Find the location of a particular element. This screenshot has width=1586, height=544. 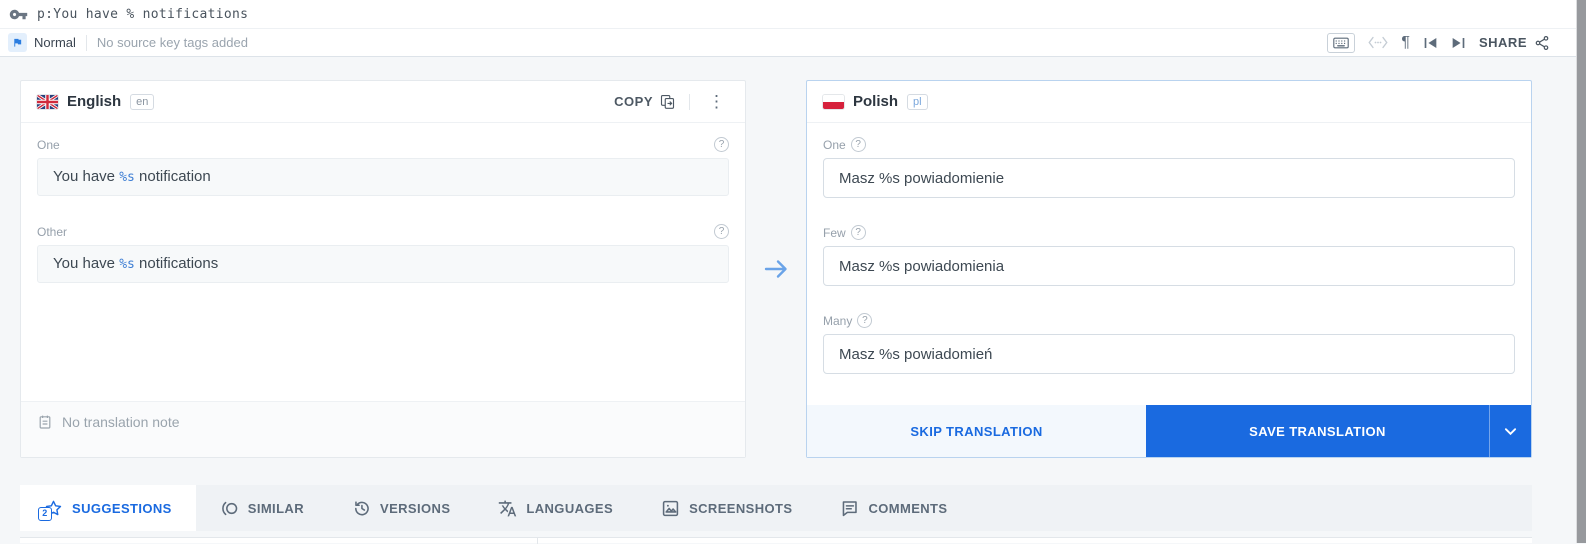

translation-input-few is located at coordinates (1169, 266).